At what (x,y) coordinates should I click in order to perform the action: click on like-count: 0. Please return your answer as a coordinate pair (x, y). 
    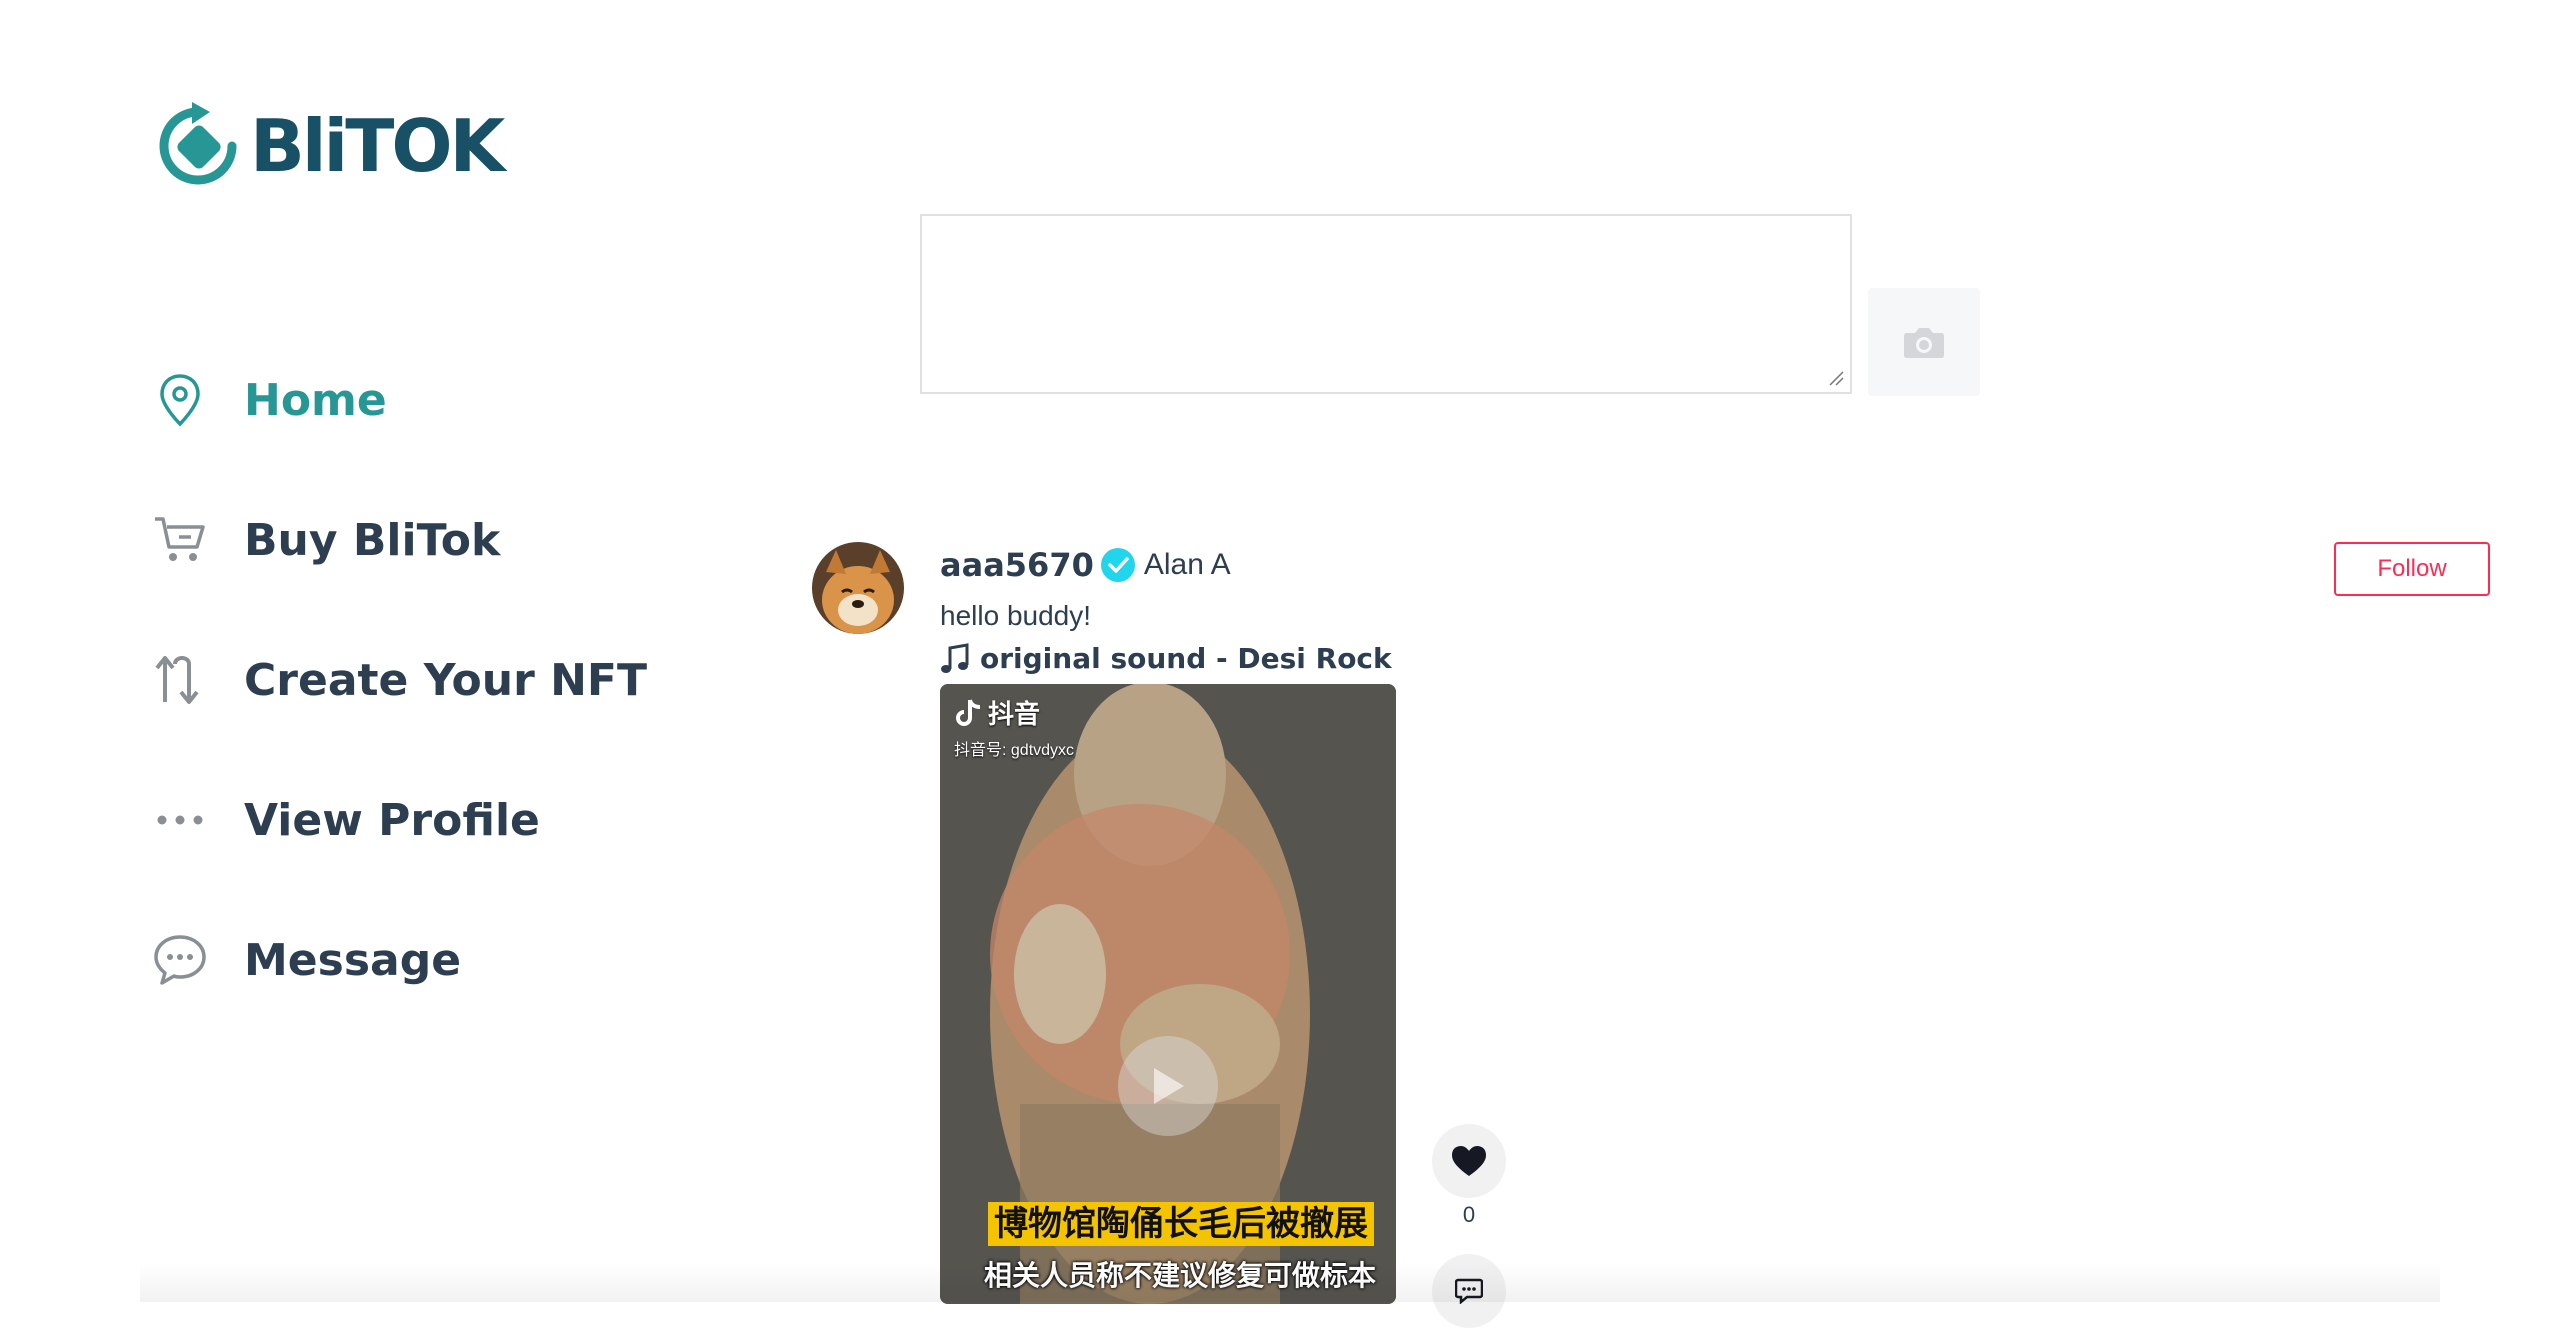
    Looking at the image, I should click on (1469, 1214).